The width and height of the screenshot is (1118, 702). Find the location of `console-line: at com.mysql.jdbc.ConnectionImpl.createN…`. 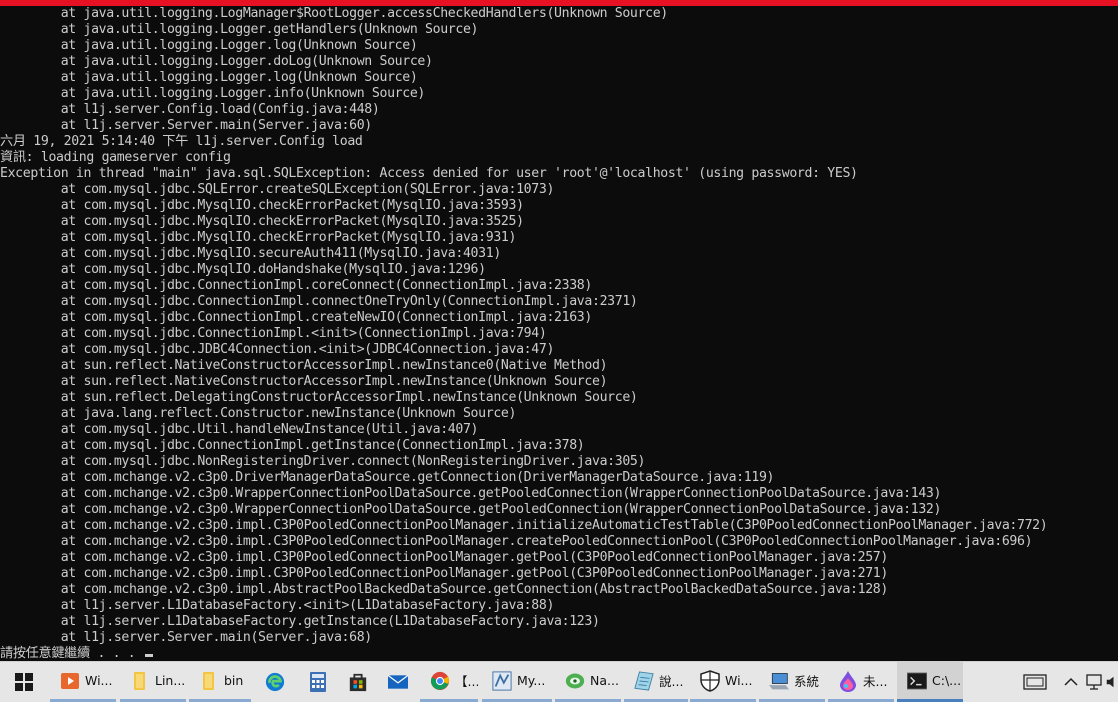

console-line: at com.mysql.jdbc.ConnectionImpl.createN… is located at coordinates (296, 317).